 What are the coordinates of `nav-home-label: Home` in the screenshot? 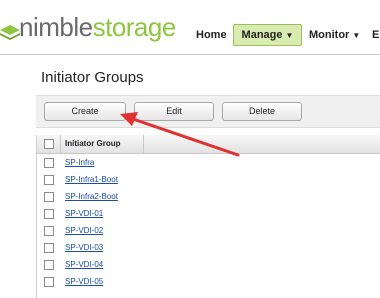 It's located at (211, 35).